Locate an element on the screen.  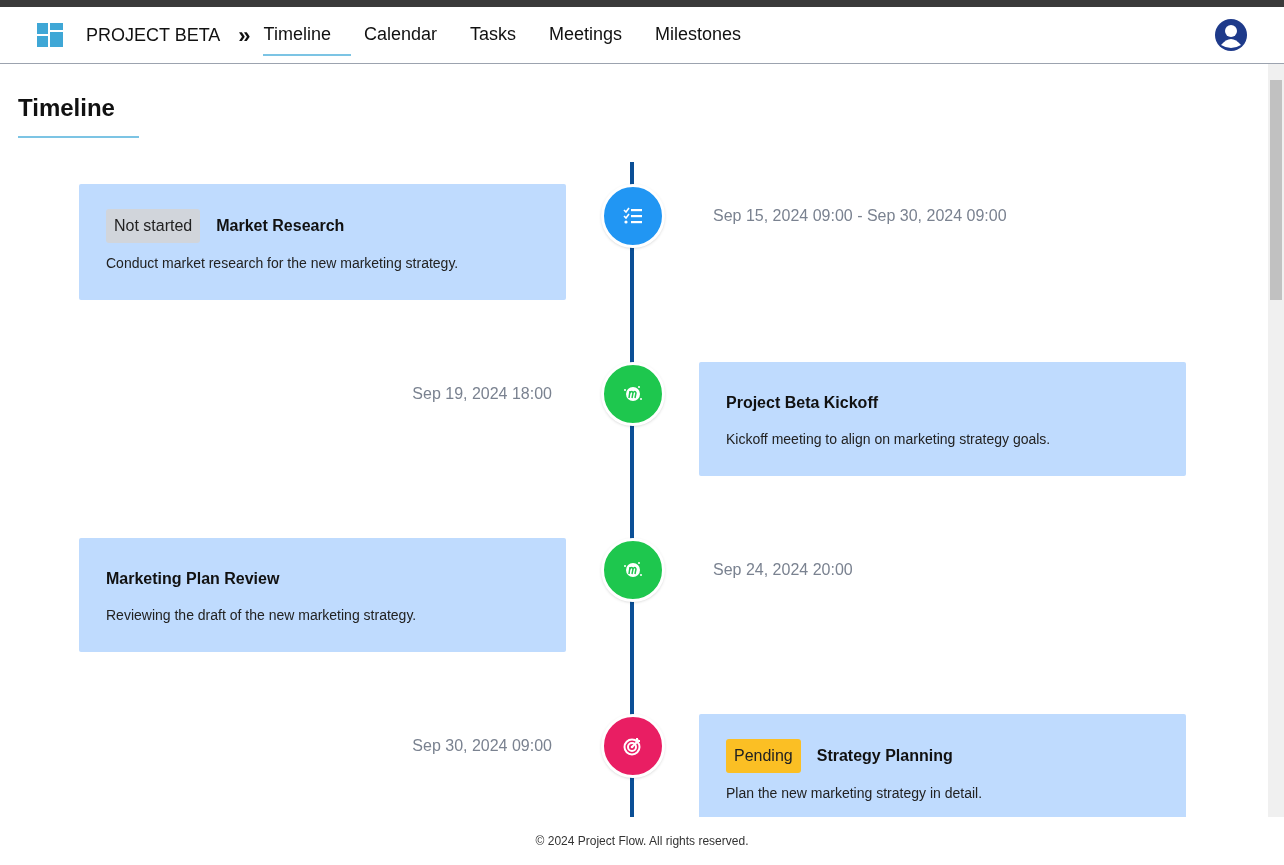
status-badge: Not started is located at coordinates (153, 226).